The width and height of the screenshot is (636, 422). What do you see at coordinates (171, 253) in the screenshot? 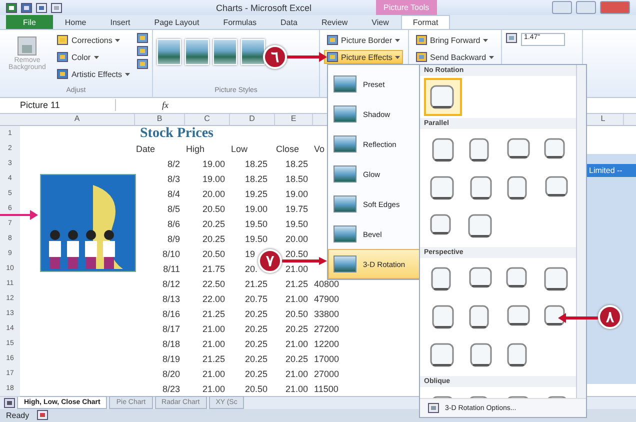
I see `table-cell-text: 8/10` at bounding box center [171, 253].